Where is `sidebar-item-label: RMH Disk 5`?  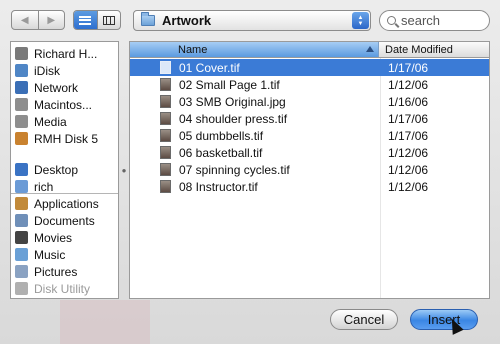 sidebar-item-label: RMH Disk 5 is located at coordinates (66, 138).